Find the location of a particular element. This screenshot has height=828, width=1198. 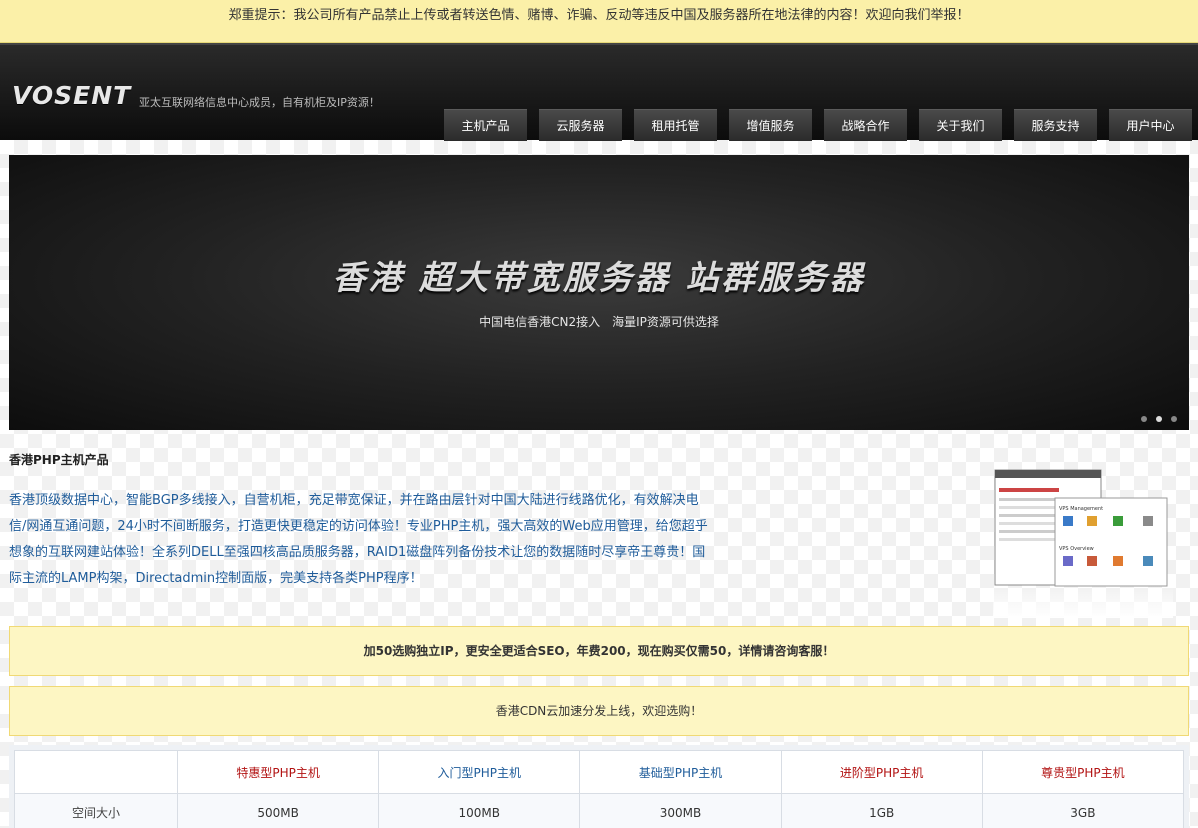

nav-item-partnership: 战略合作 is located at coordinates (865, 125).